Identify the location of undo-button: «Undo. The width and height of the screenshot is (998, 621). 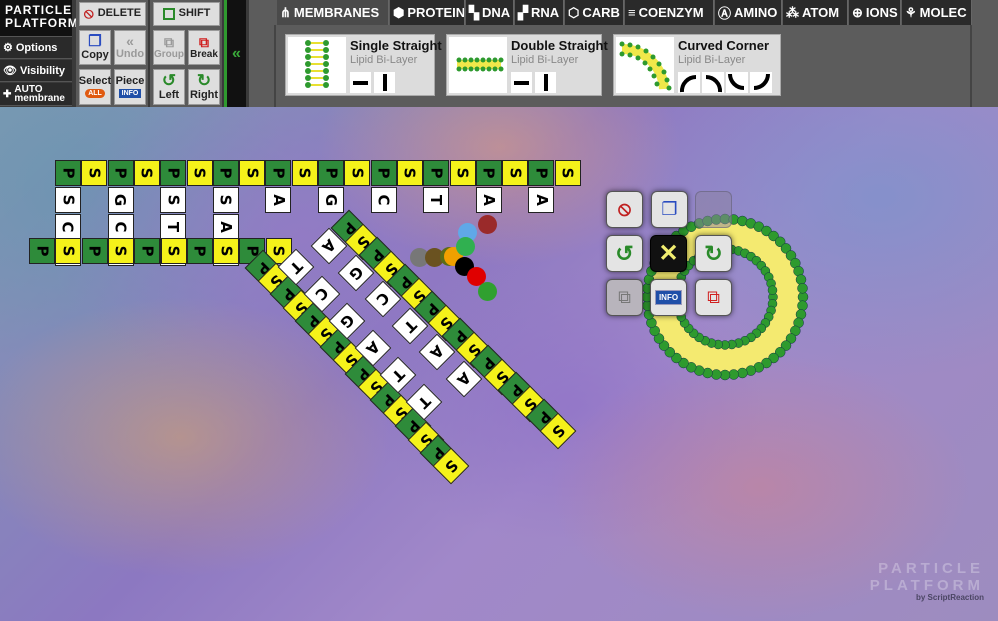
(130, 47).